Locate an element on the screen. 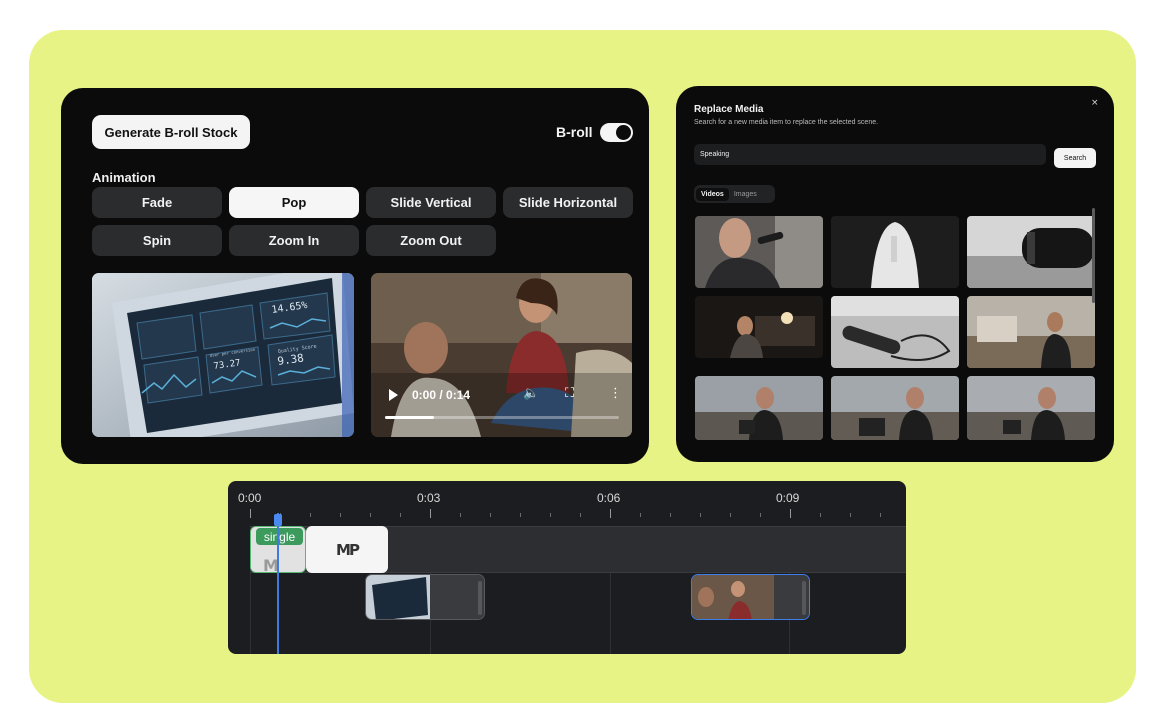 This screenshot has height=705, width=1174. animation-heading: Animation is located at coordinates (124, 177).